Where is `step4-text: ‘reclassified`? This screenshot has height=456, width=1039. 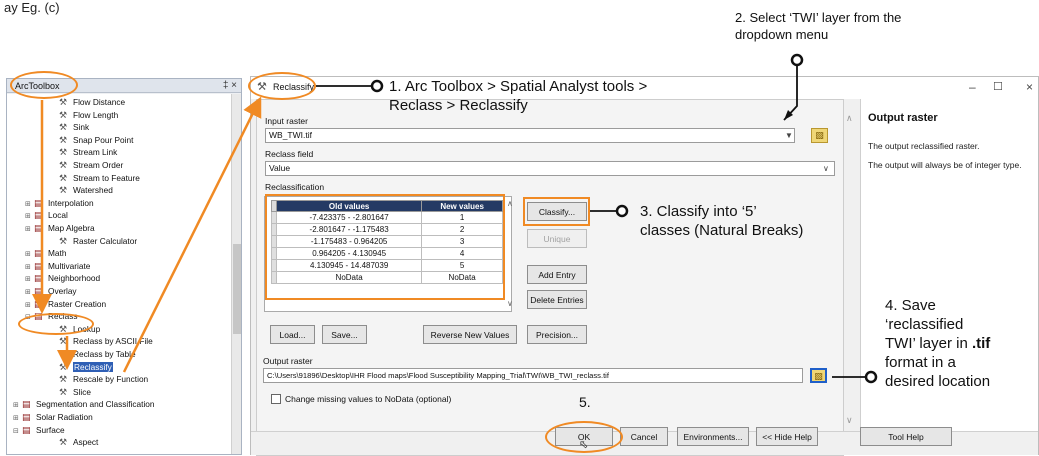 step4-text: ‘reclassified is located at coordinates (924, 324).